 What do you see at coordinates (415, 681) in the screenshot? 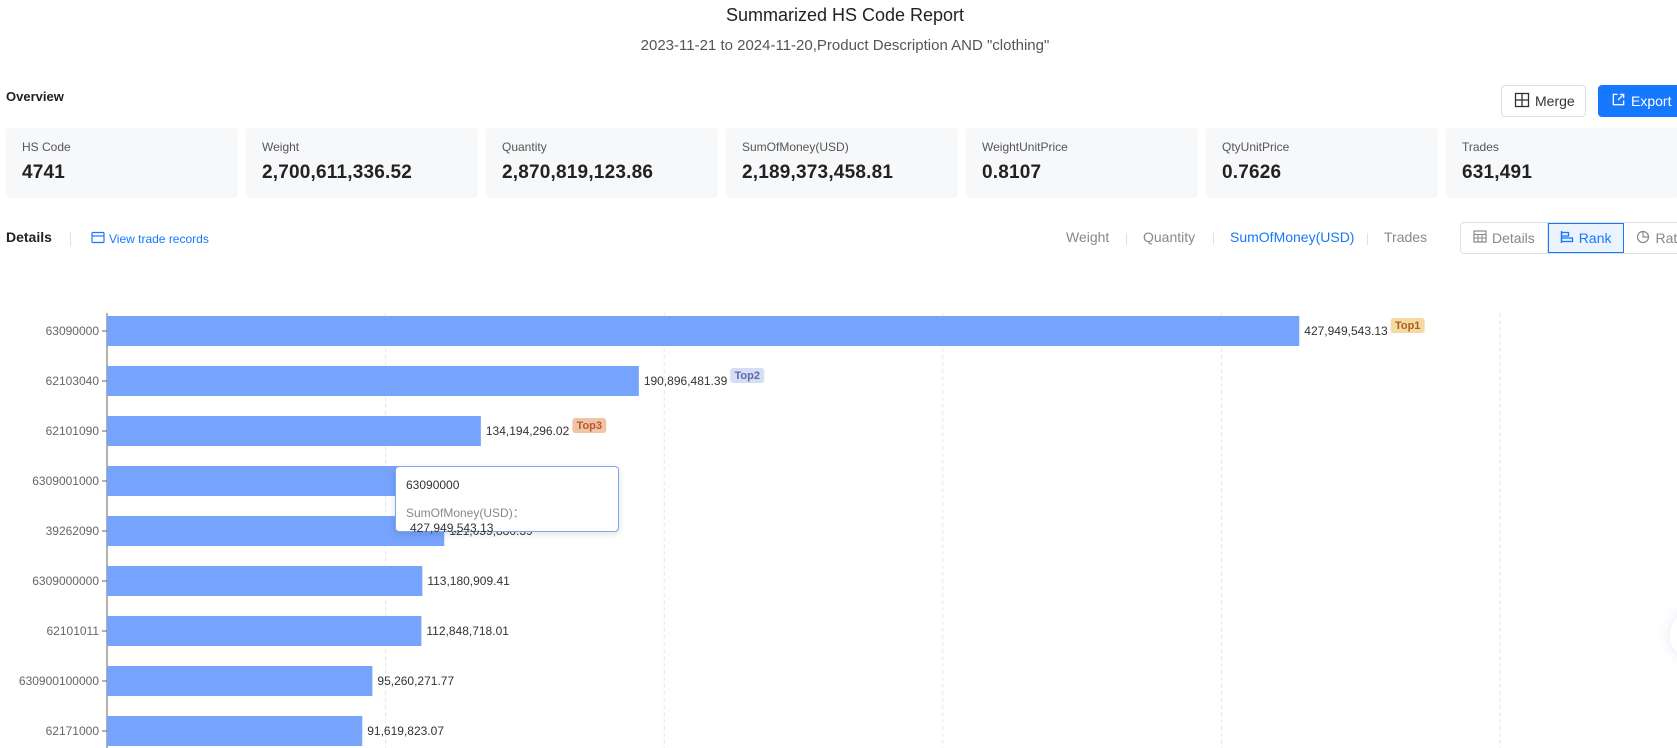
I see `bar-value-label: 95,260,271.77` at bounding box center [415, 681].